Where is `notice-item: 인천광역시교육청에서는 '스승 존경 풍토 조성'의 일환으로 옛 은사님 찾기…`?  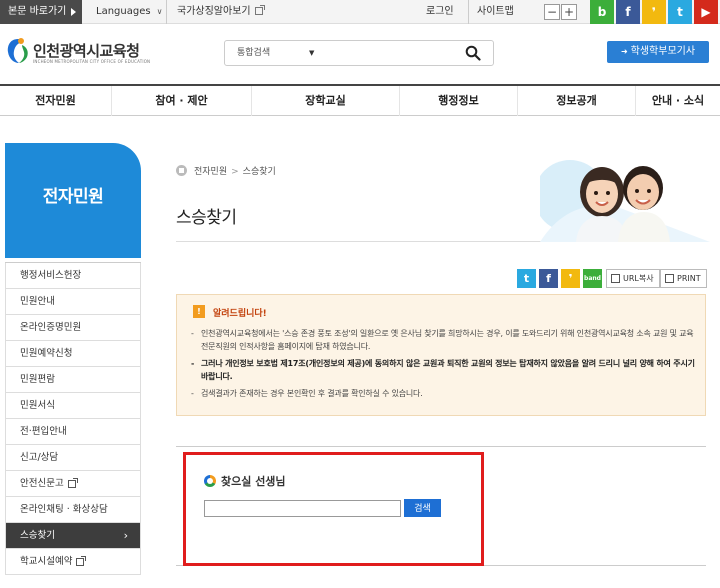 notice-item: 인천광역시교육청에서는 '스승 존경 풍토 조성'의 일환으로 옛 은사님 찾기… is located at coordinates (444, 340).